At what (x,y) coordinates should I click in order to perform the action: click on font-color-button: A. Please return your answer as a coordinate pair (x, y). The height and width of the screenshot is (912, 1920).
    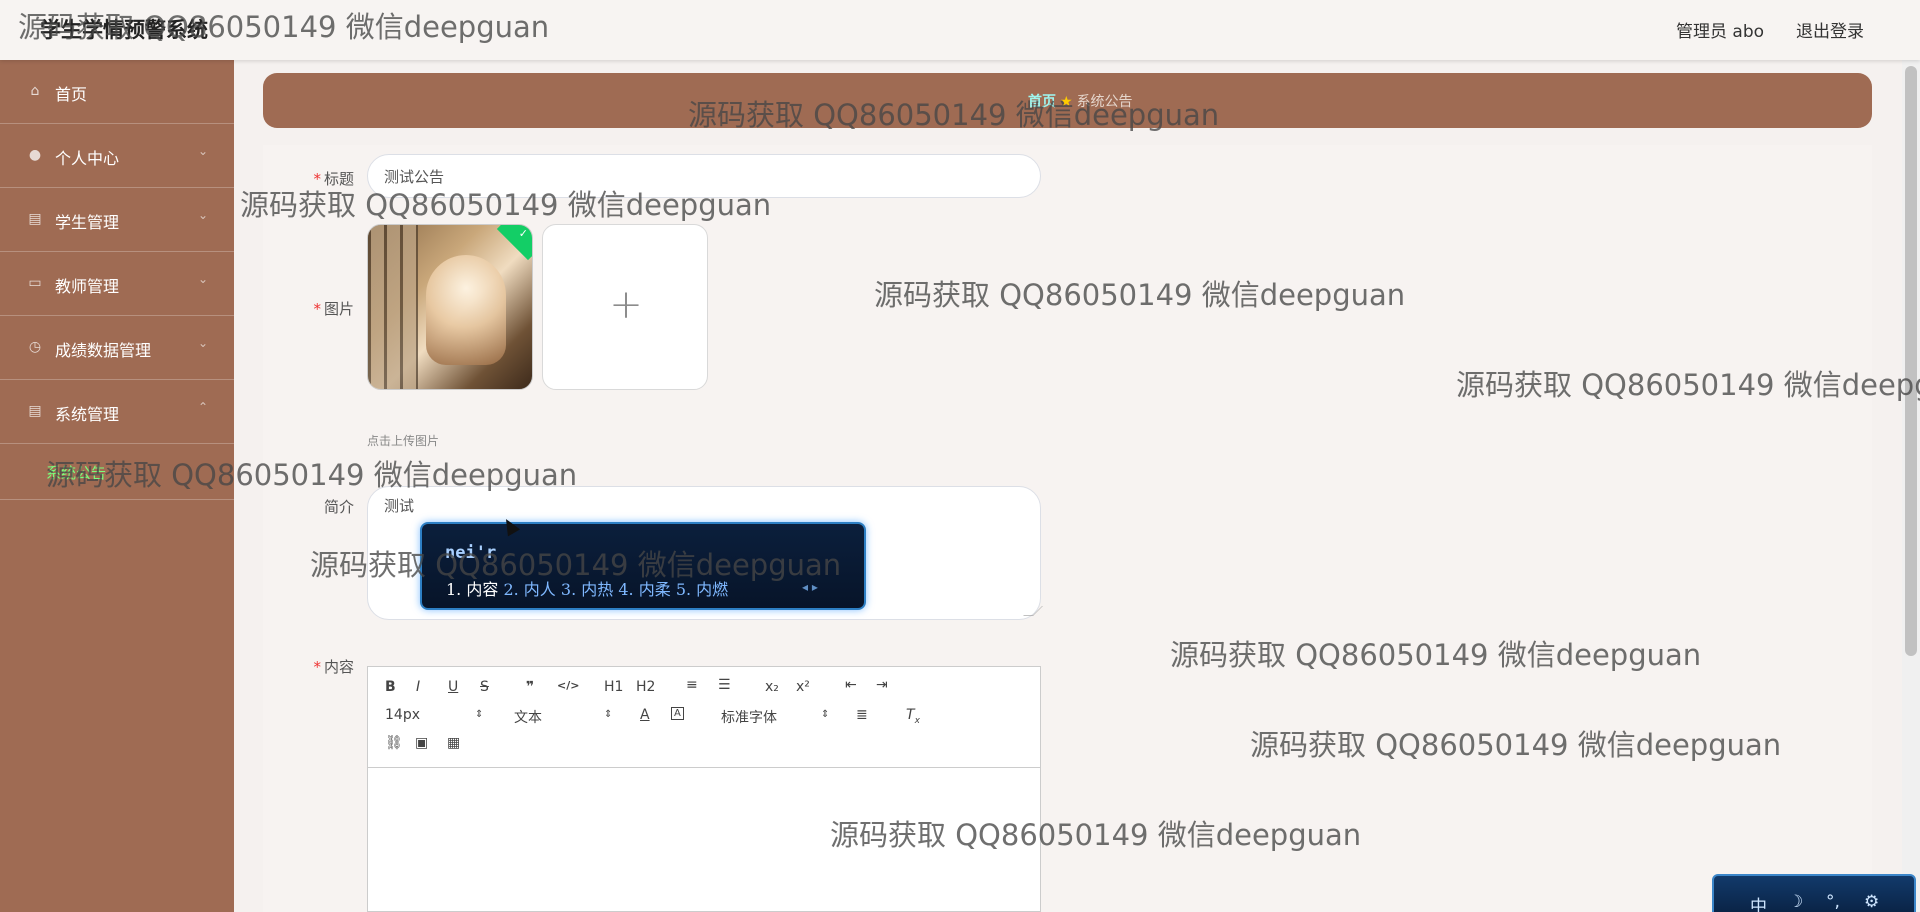
    Looking at the image, I should click on (645, 715).